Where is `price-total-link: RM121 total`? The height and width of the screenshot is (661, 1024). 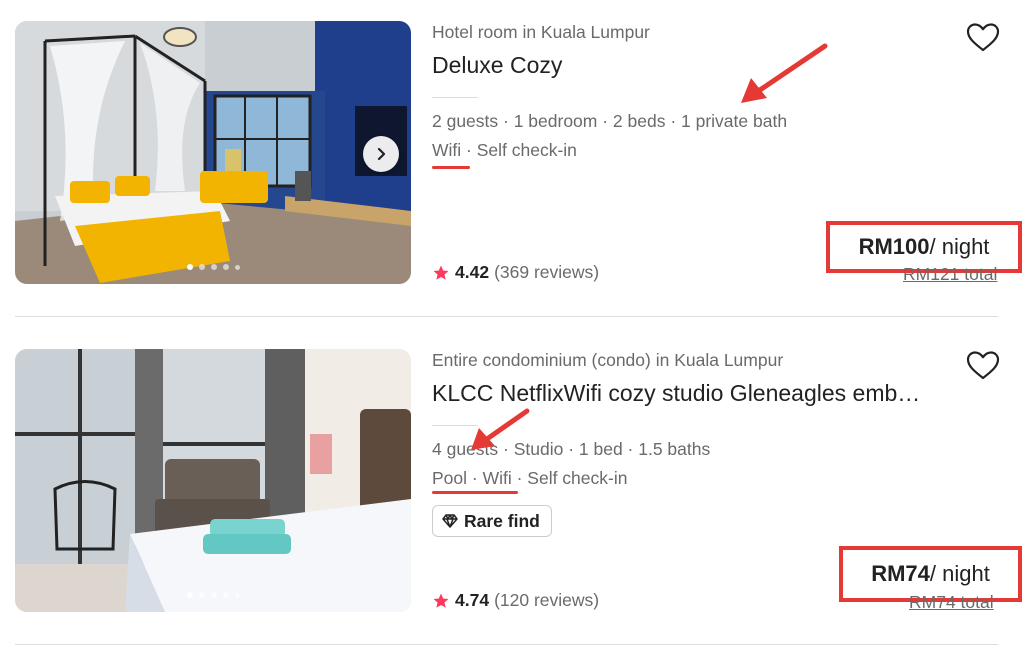
price-total-link: RM121 total is located at coordinates (950, 274).